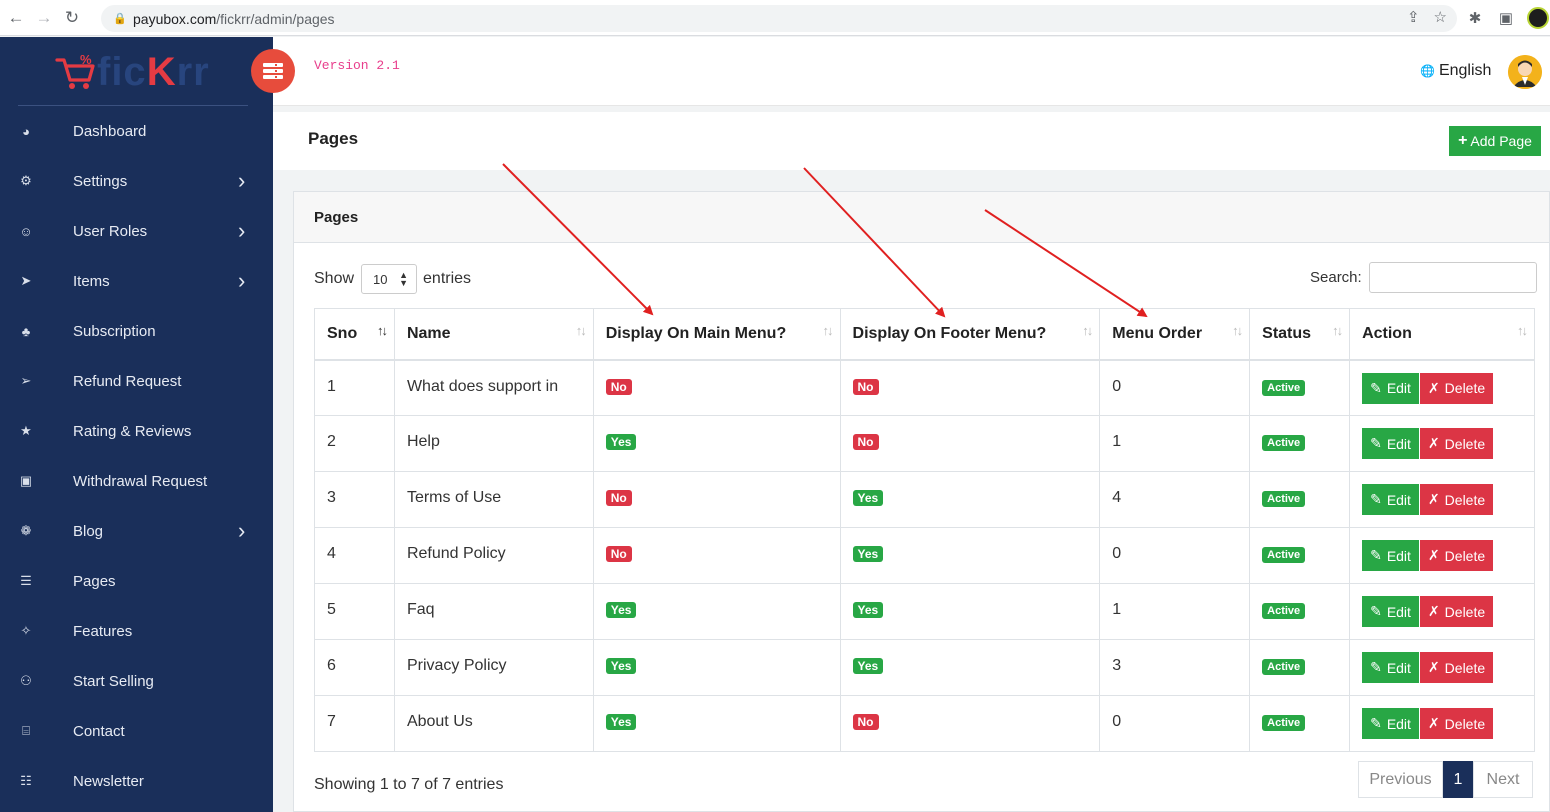  What do you see at coordinates (136, 631) in the screenshot?
I see `sidebar-item-features: ✧ Features` at bounding box center [136, 631].